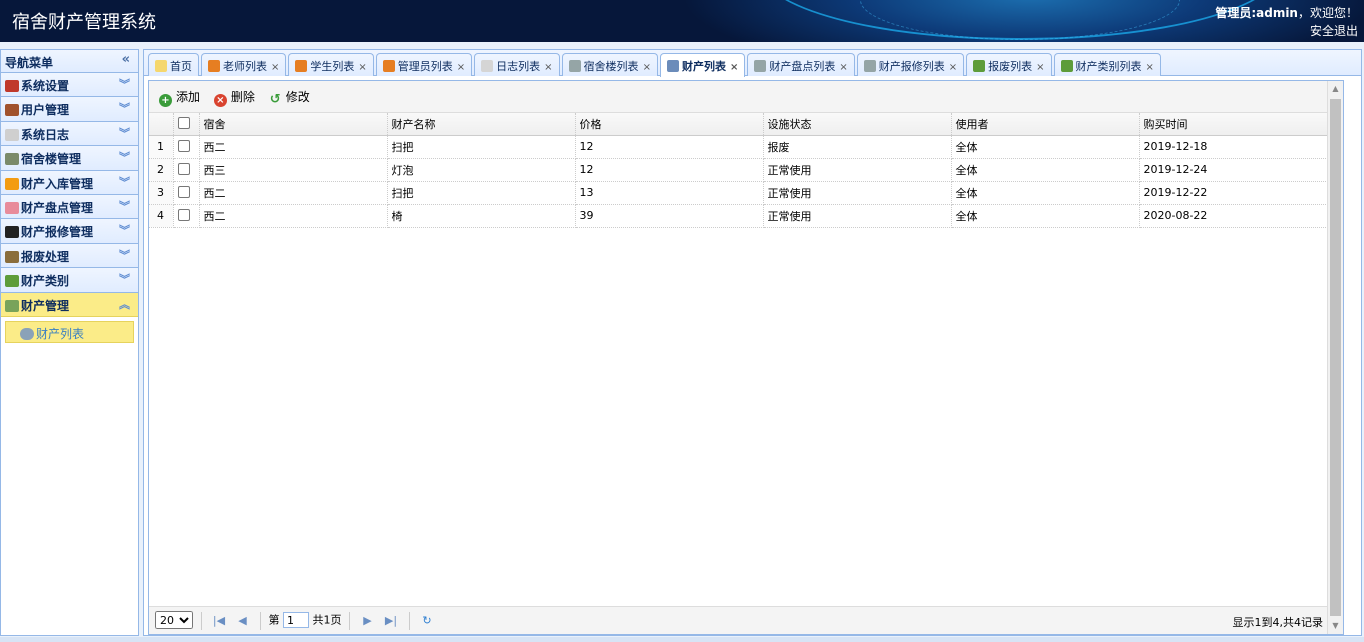 The image size is (1364, 642). What do you see at coordinates (69, 182) in the screenshot?
I see `sidebar-item: 财产入库管理 ︾` at bounding box center [69, 182].